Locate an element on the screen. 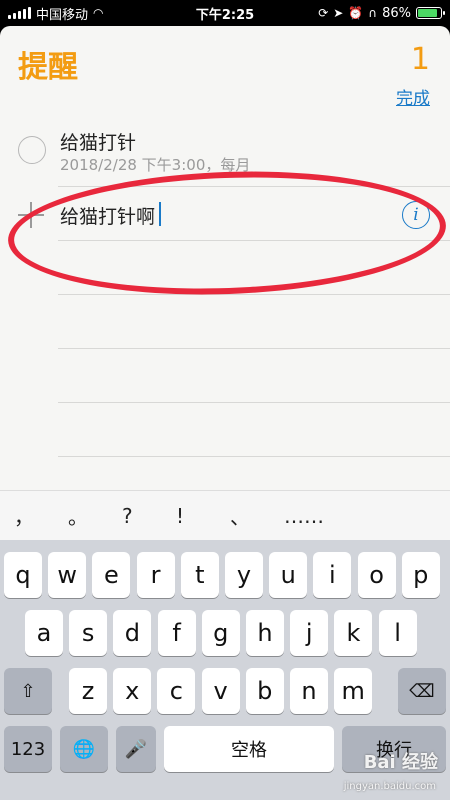  key-m: m is located at coordinates (353, 691).